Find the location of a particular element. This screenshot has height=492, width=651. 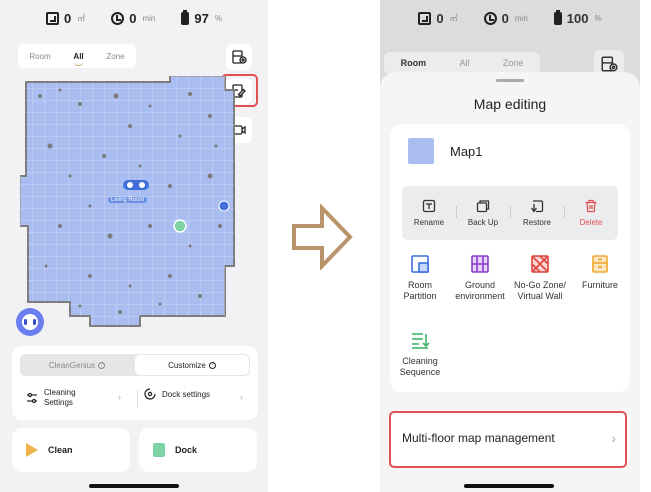

map-action-bar: Rename Back Up Restore Delete is located at coordinates (510, 213).